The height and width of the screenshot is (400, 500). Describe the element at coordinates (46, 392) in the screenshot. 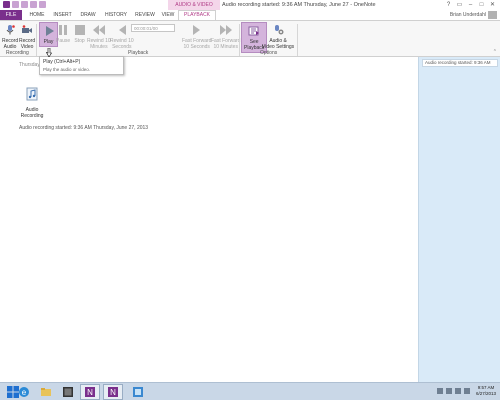

I see `explorer-icon` at that location.